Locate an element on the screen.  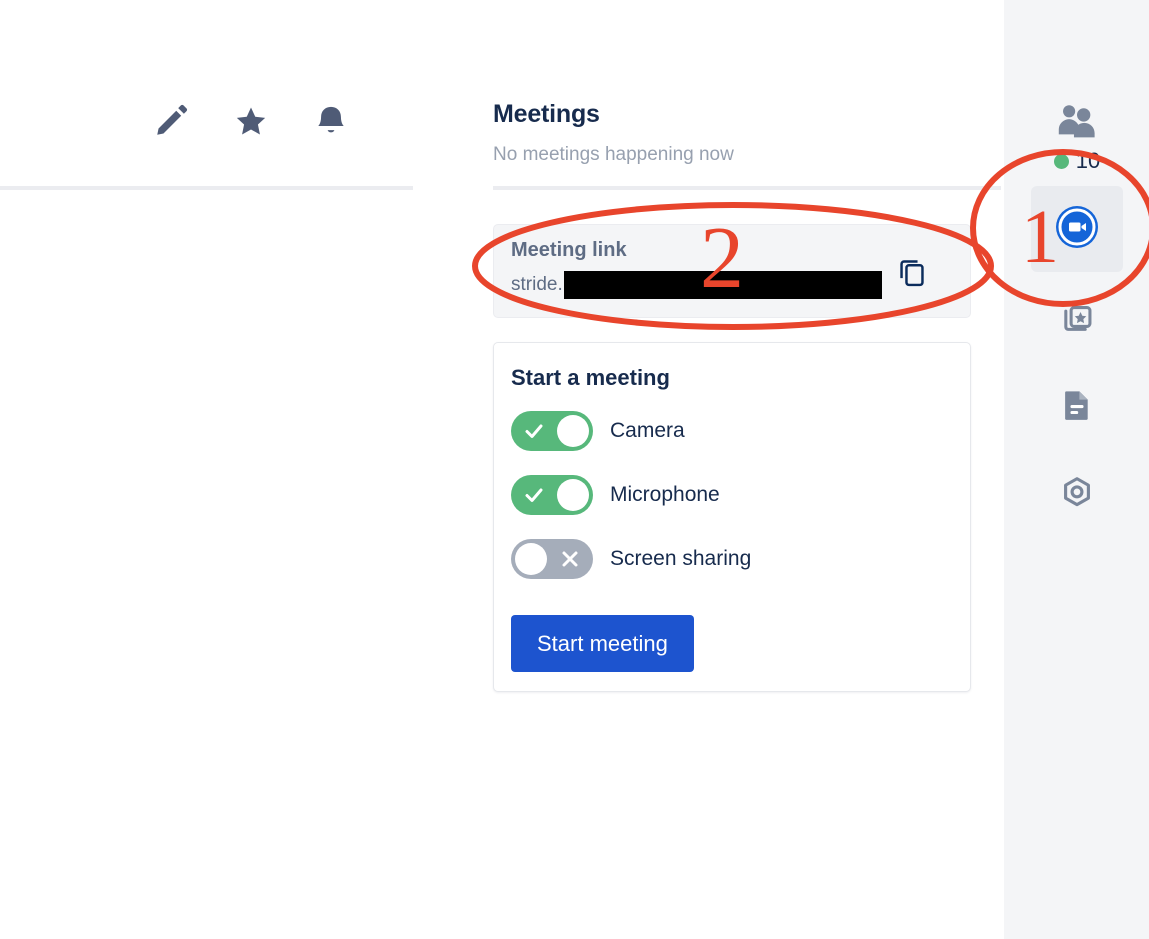
star-icon is located at coordinates (251, 121).